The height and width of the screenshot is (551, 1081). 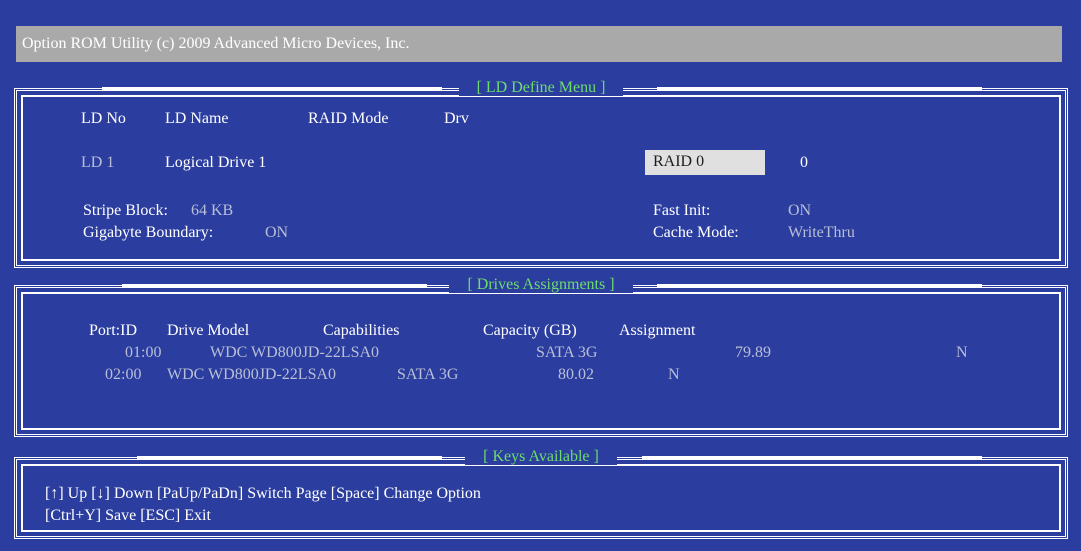 I want to click on gigabyte-boundary-value: ON, so click(x=276, y=233).